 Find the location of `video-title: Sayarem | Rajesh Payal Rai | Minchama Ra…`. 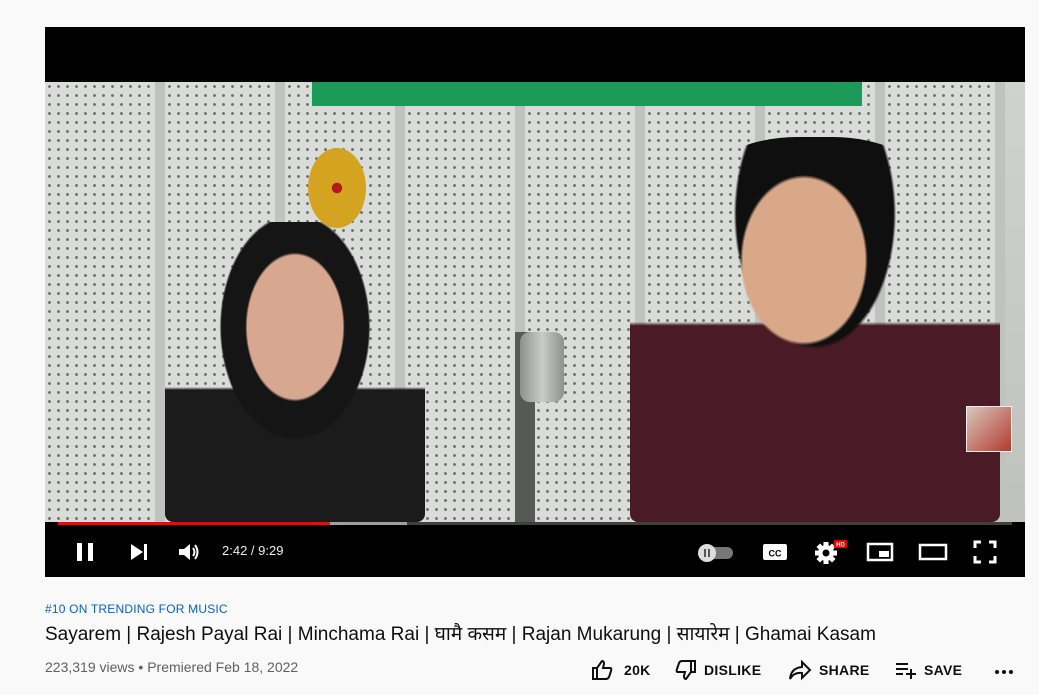

video-title: Sayarem | Rajesh Payal Rai | Minchama Ra… is located at coordinates (460, 634).